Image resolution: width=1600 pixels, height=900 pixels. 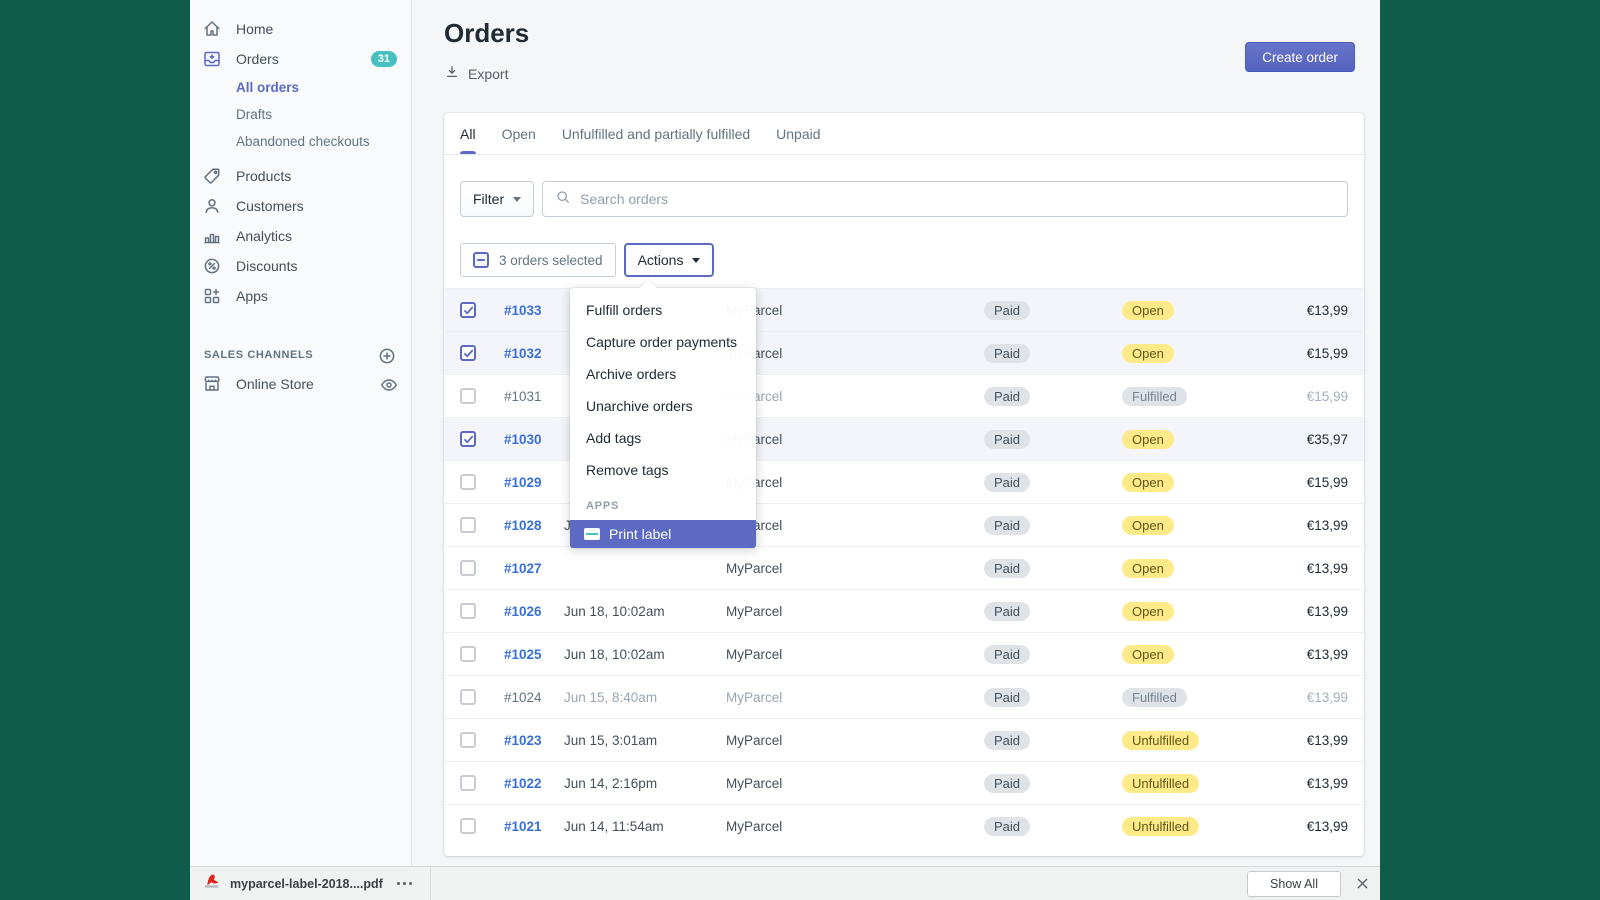 What do you see at coordinates (534, 826) in the screenshot?
I see `order-number-link: #1021` at bounding box center [534, 826].